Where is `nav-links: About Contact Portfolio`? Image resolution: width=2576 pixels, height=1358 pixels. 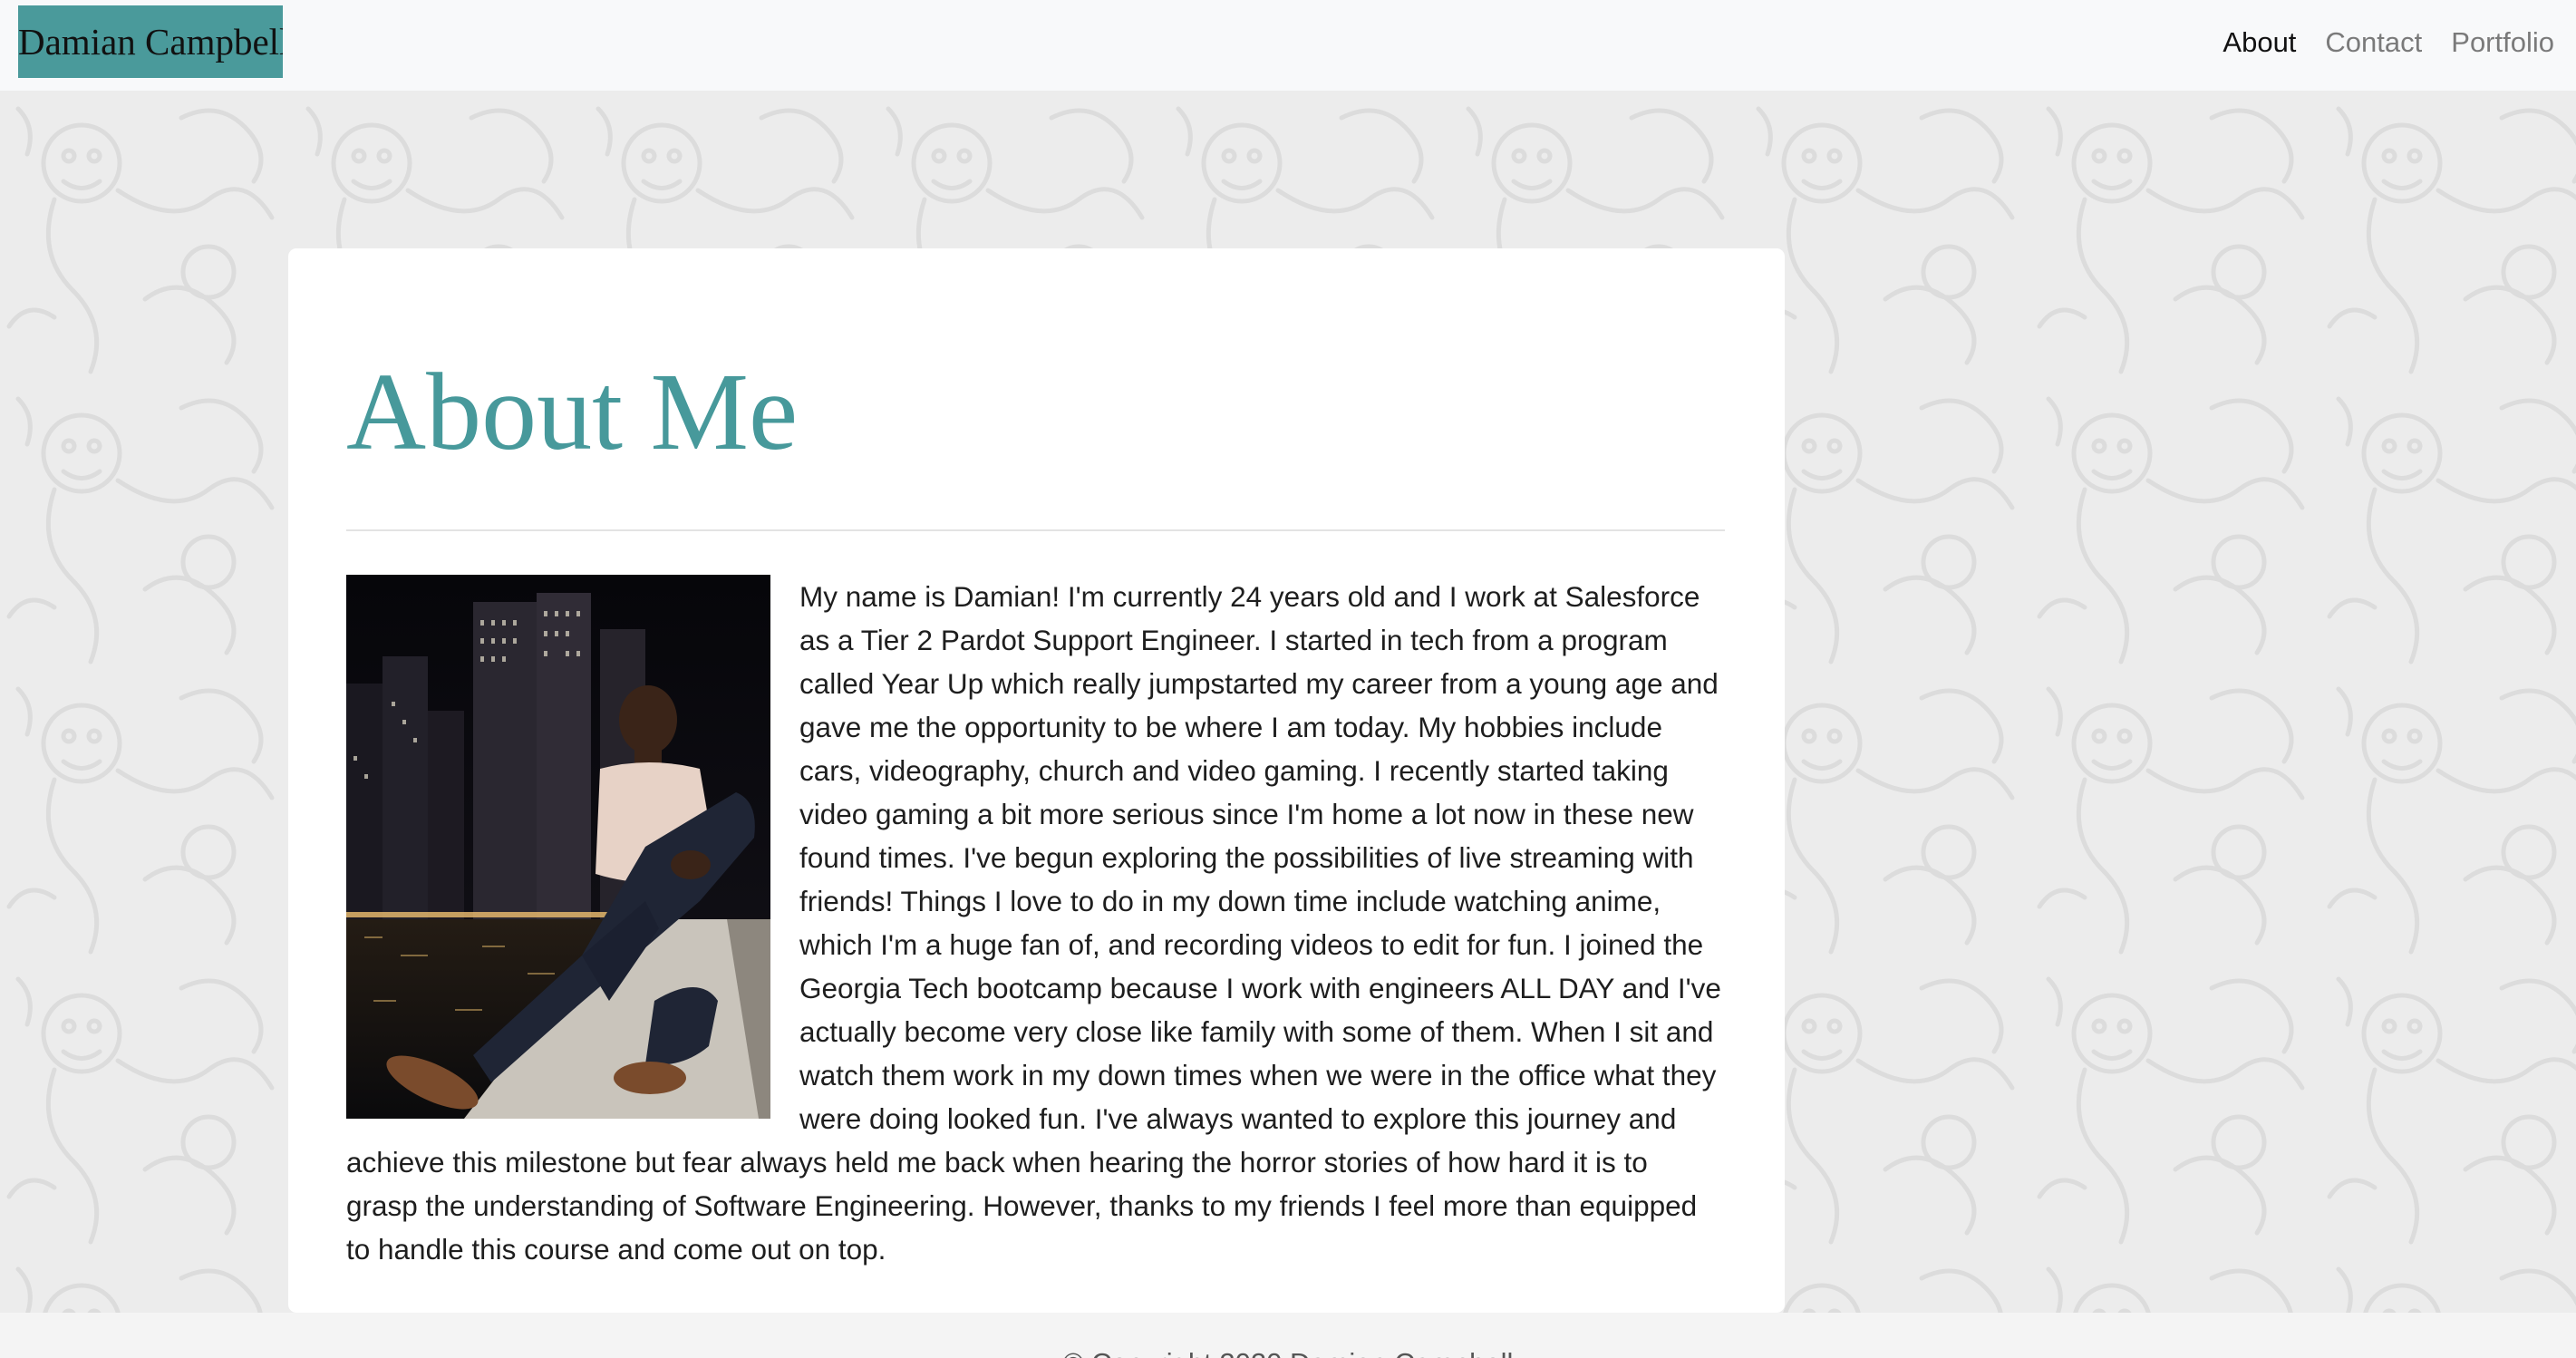 nav-links: About Contact Portfolio is located at coordinates (2388, 42).